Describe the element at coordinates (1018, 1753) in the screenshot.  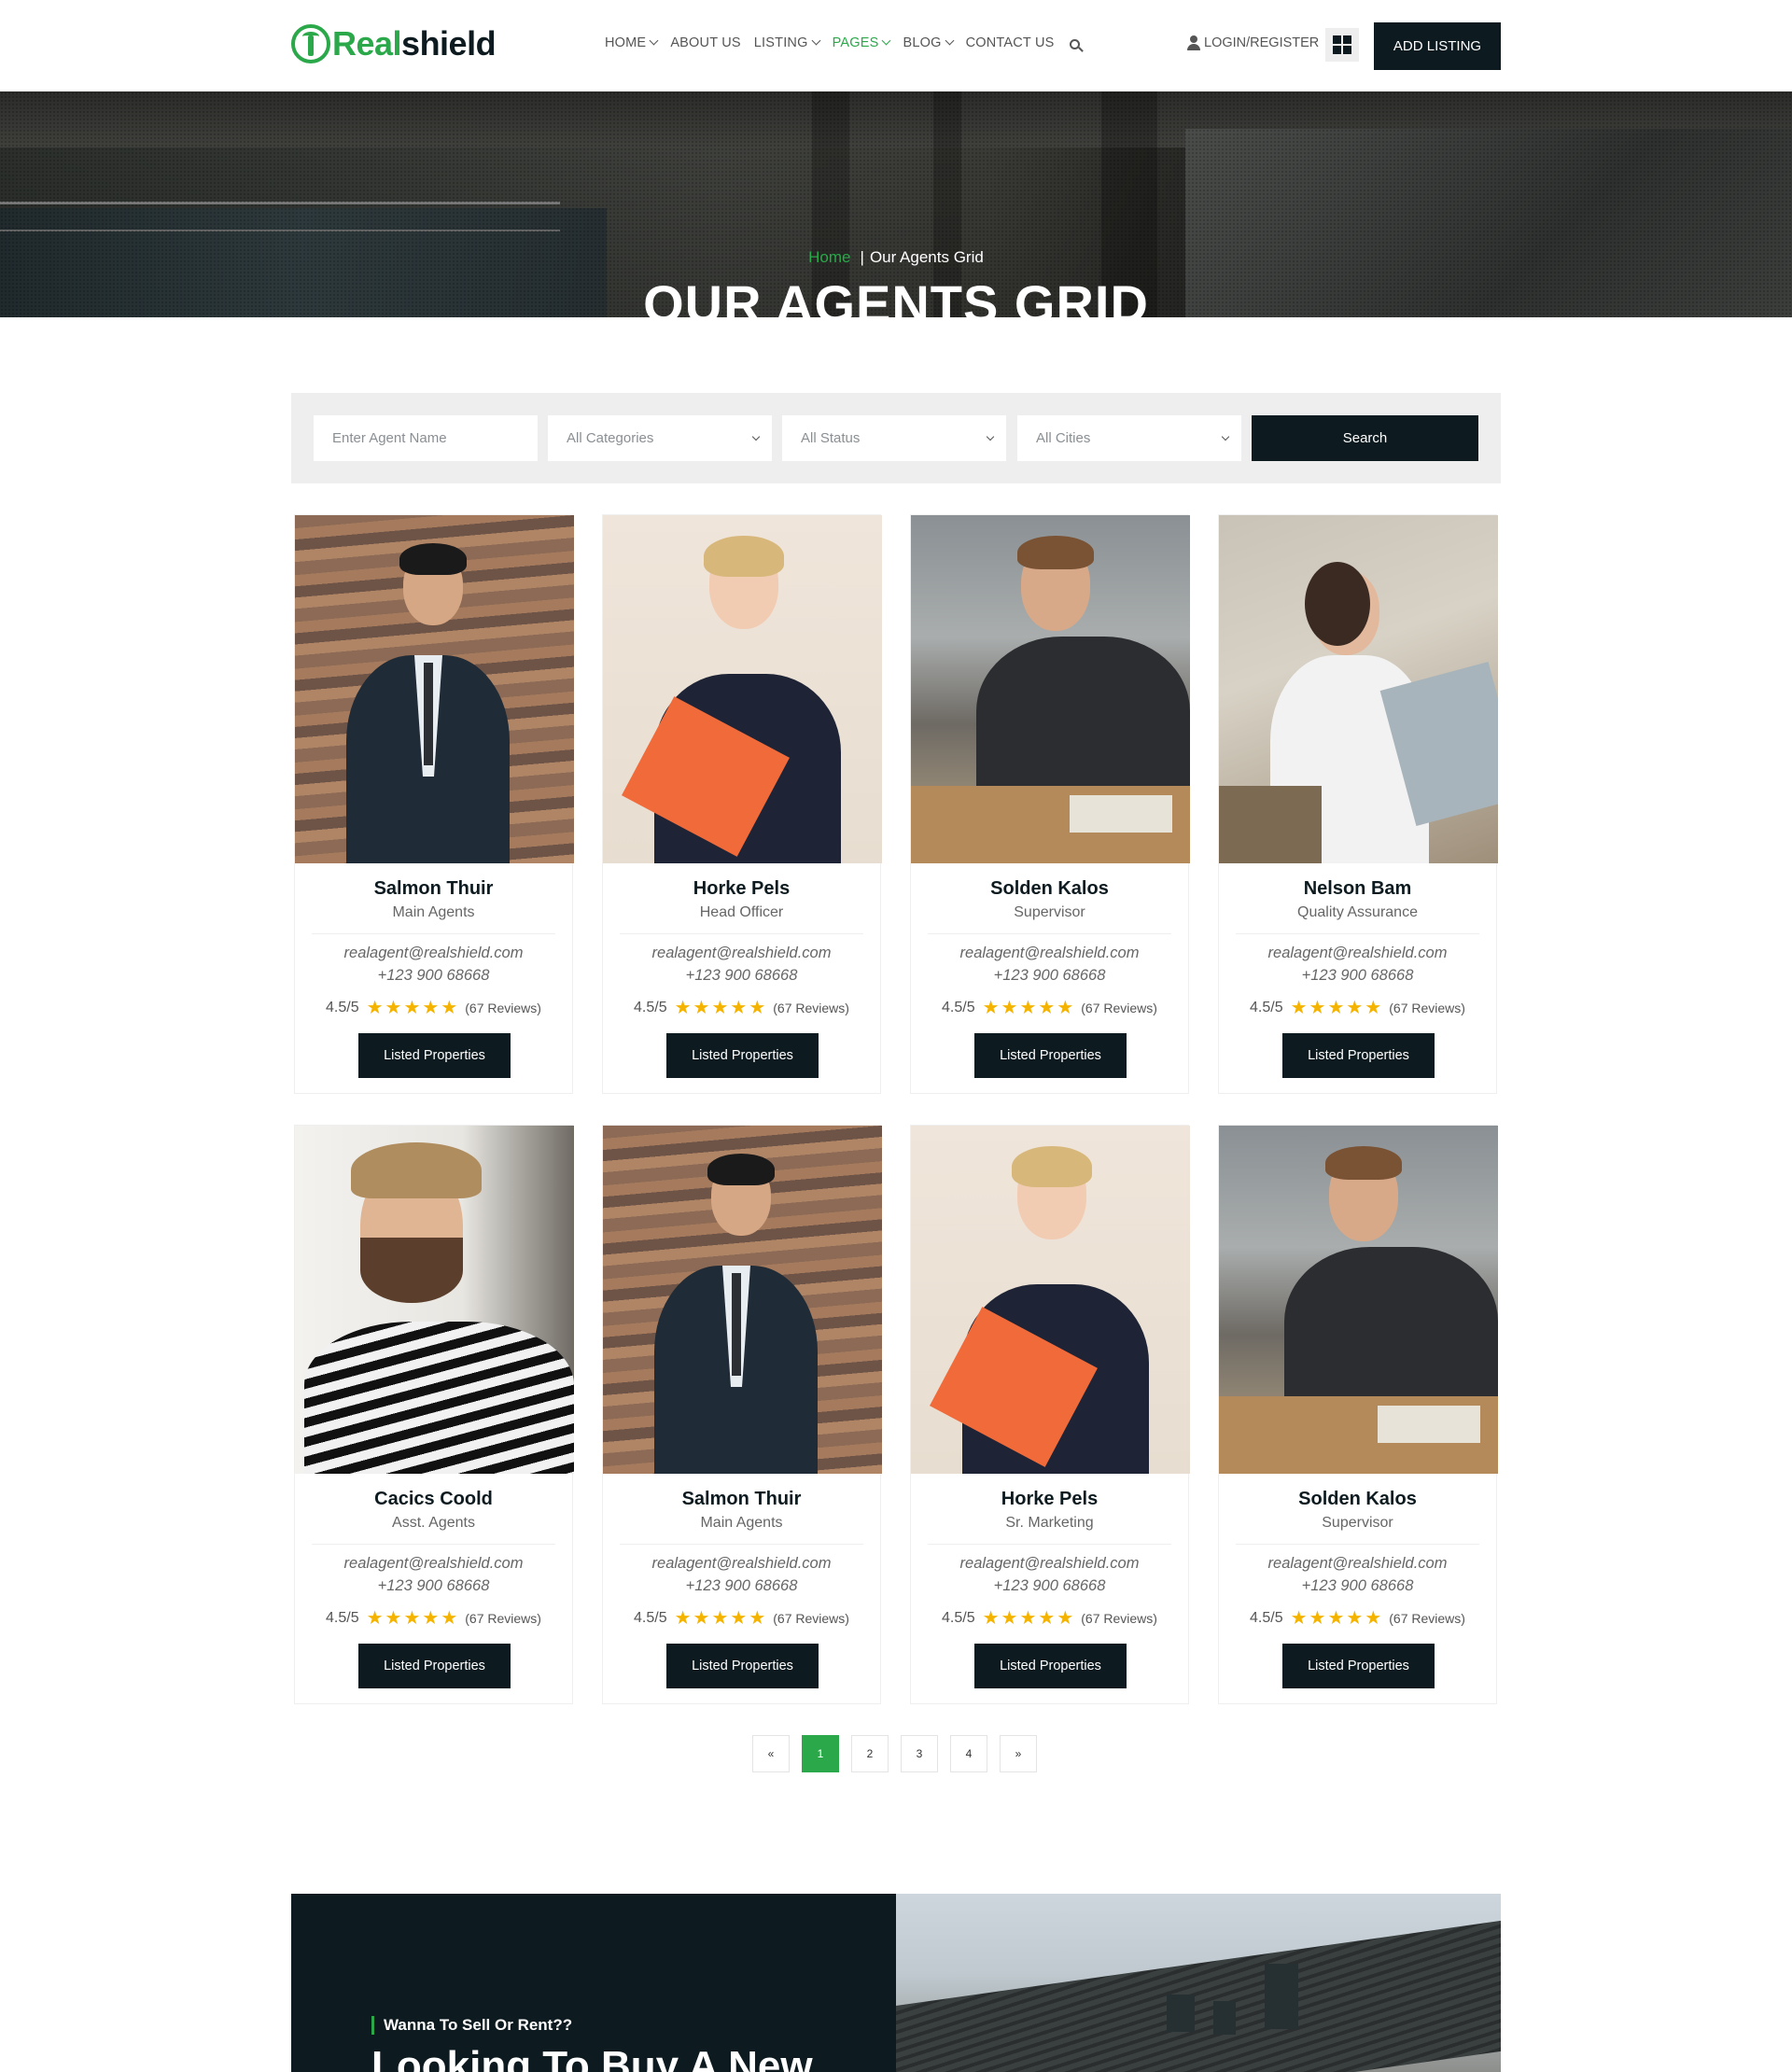
I see `pagination-next-button: »` at that location.